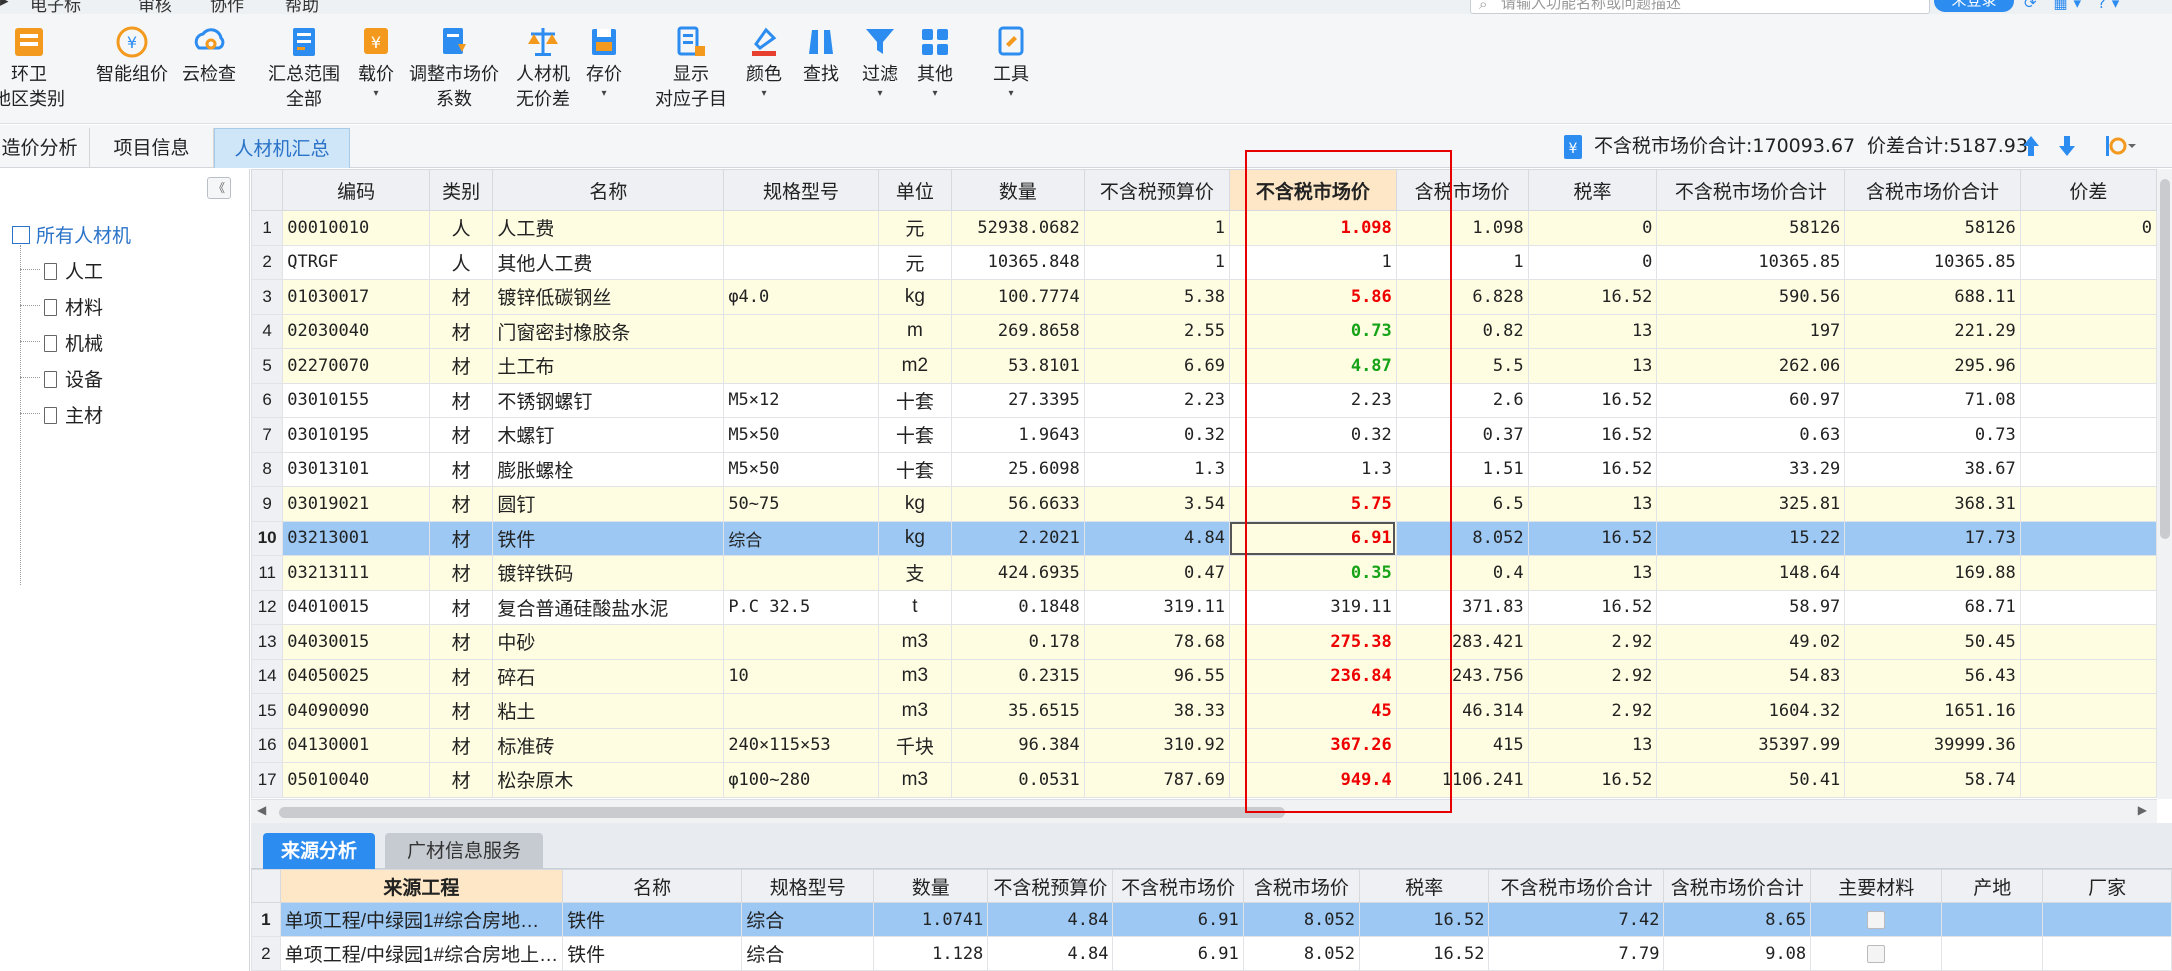 The image size is (2172, 971). Describe the element at coordinates (73, 306) in the screenshot. I see `tree-node-material: 材料` at that location.